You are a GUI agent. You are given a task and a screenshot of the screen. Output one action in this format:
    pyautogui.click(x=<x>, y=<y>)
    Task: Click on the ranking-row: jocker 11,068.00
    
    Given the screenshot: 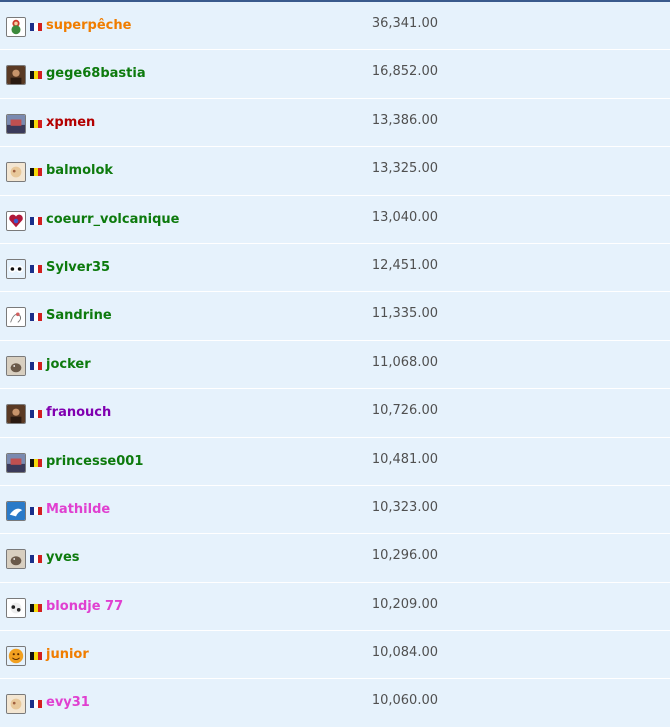 What is the action you would take?
    pyautogui.click(x=335, y=365)
    